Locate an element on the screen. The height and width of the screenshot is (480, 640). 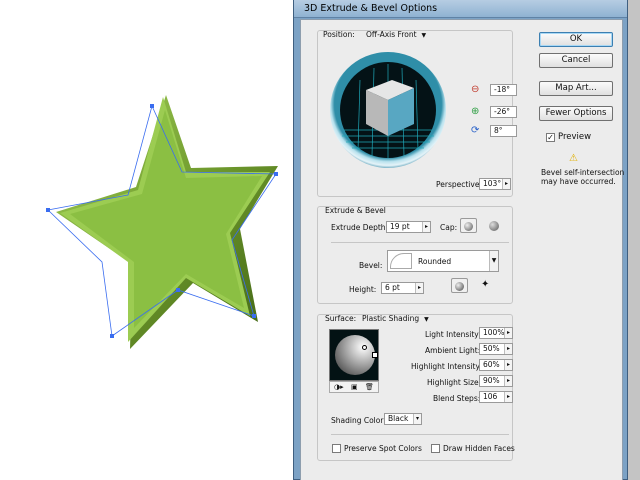
blend-steps-label: Blend Steps: is located at coordinates (457, 398).